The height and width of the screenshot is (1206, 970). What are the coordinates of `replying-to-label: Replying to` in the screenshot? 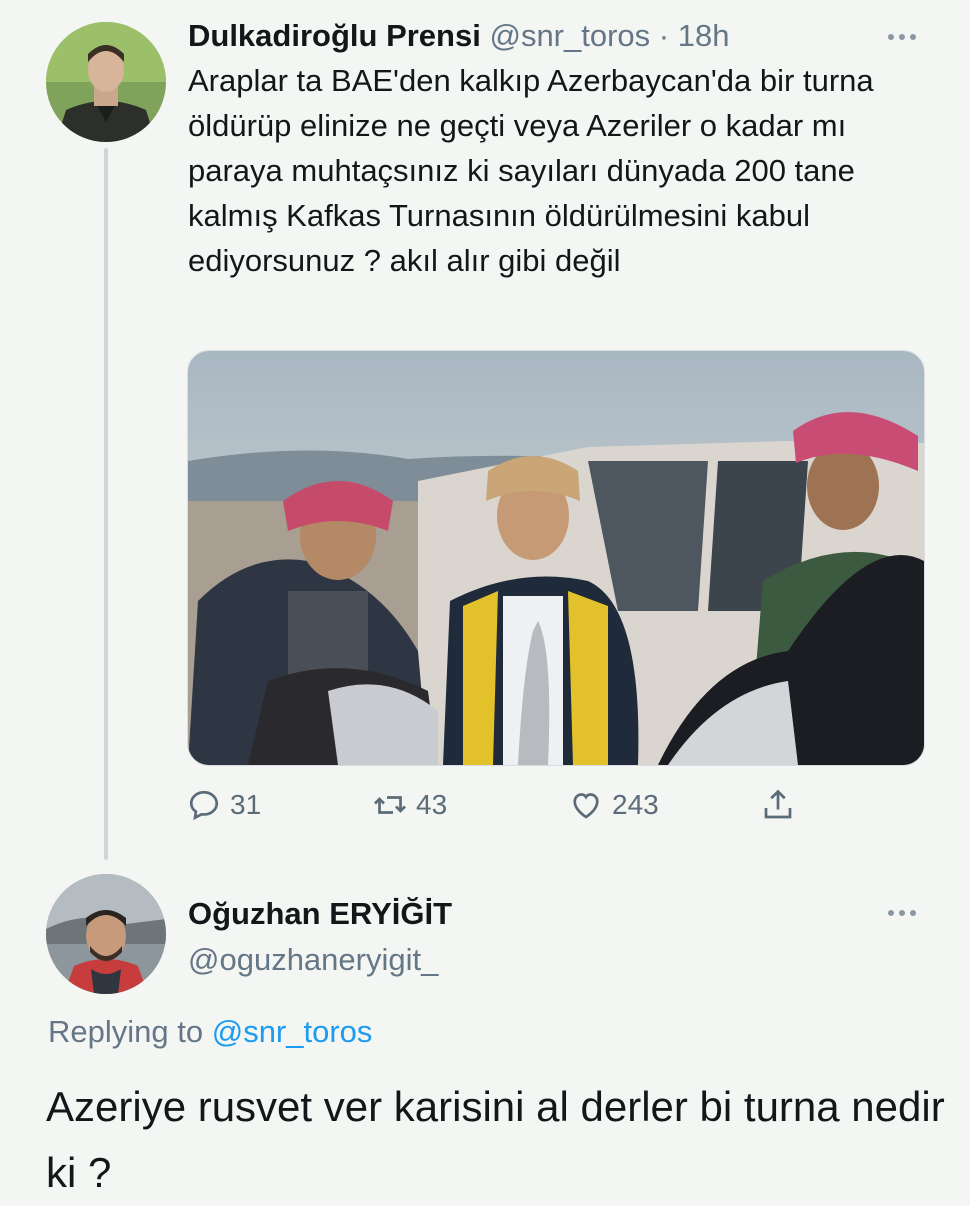 It's located at (126, 1031).